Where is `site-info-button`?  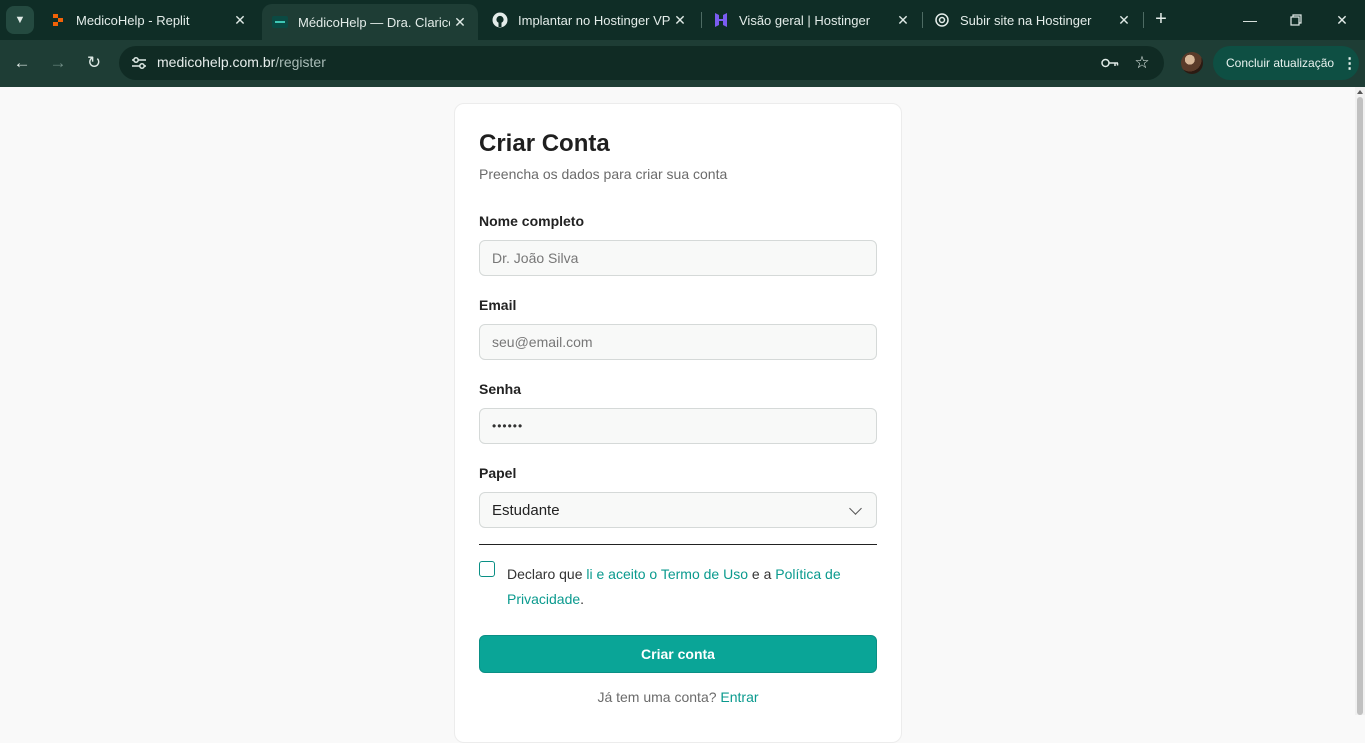 site-info-button is located at coordinates (139, 63).